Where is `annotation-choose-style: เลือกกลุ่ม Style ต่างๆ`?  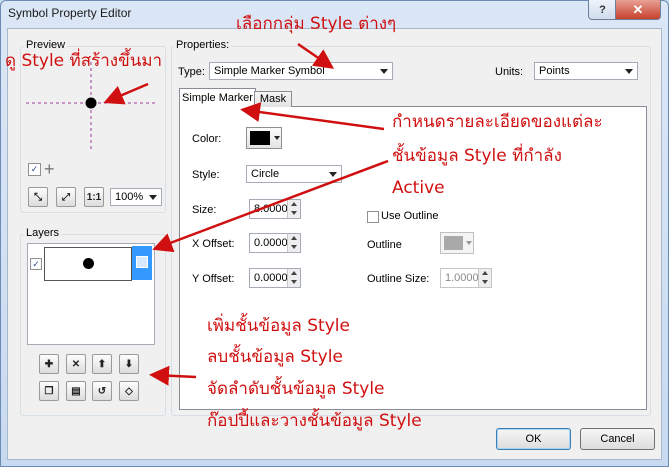 annotation-choose-style: เลือกกลุ่ม Style ต่างๆ is located at coordinates (316, 24).